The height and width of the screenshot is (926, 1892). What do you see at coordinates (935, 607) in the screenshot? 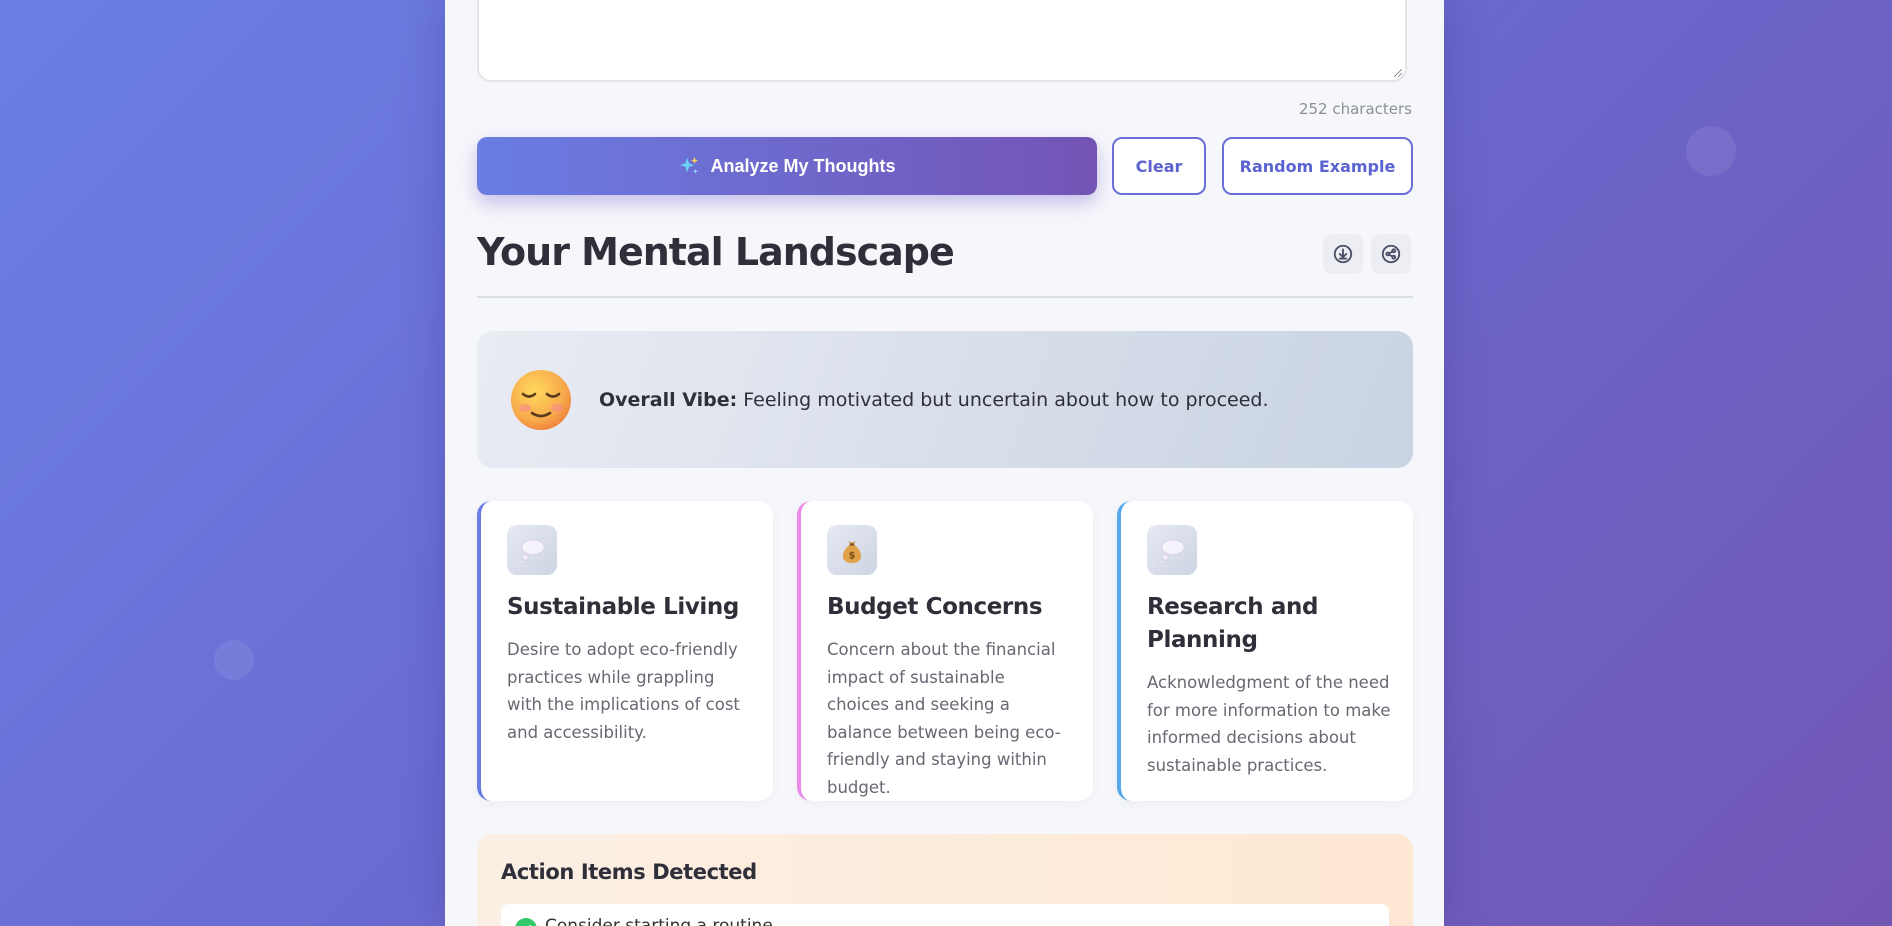
I see `card-title: Budget Concerns` at bounding box center [935, 607].